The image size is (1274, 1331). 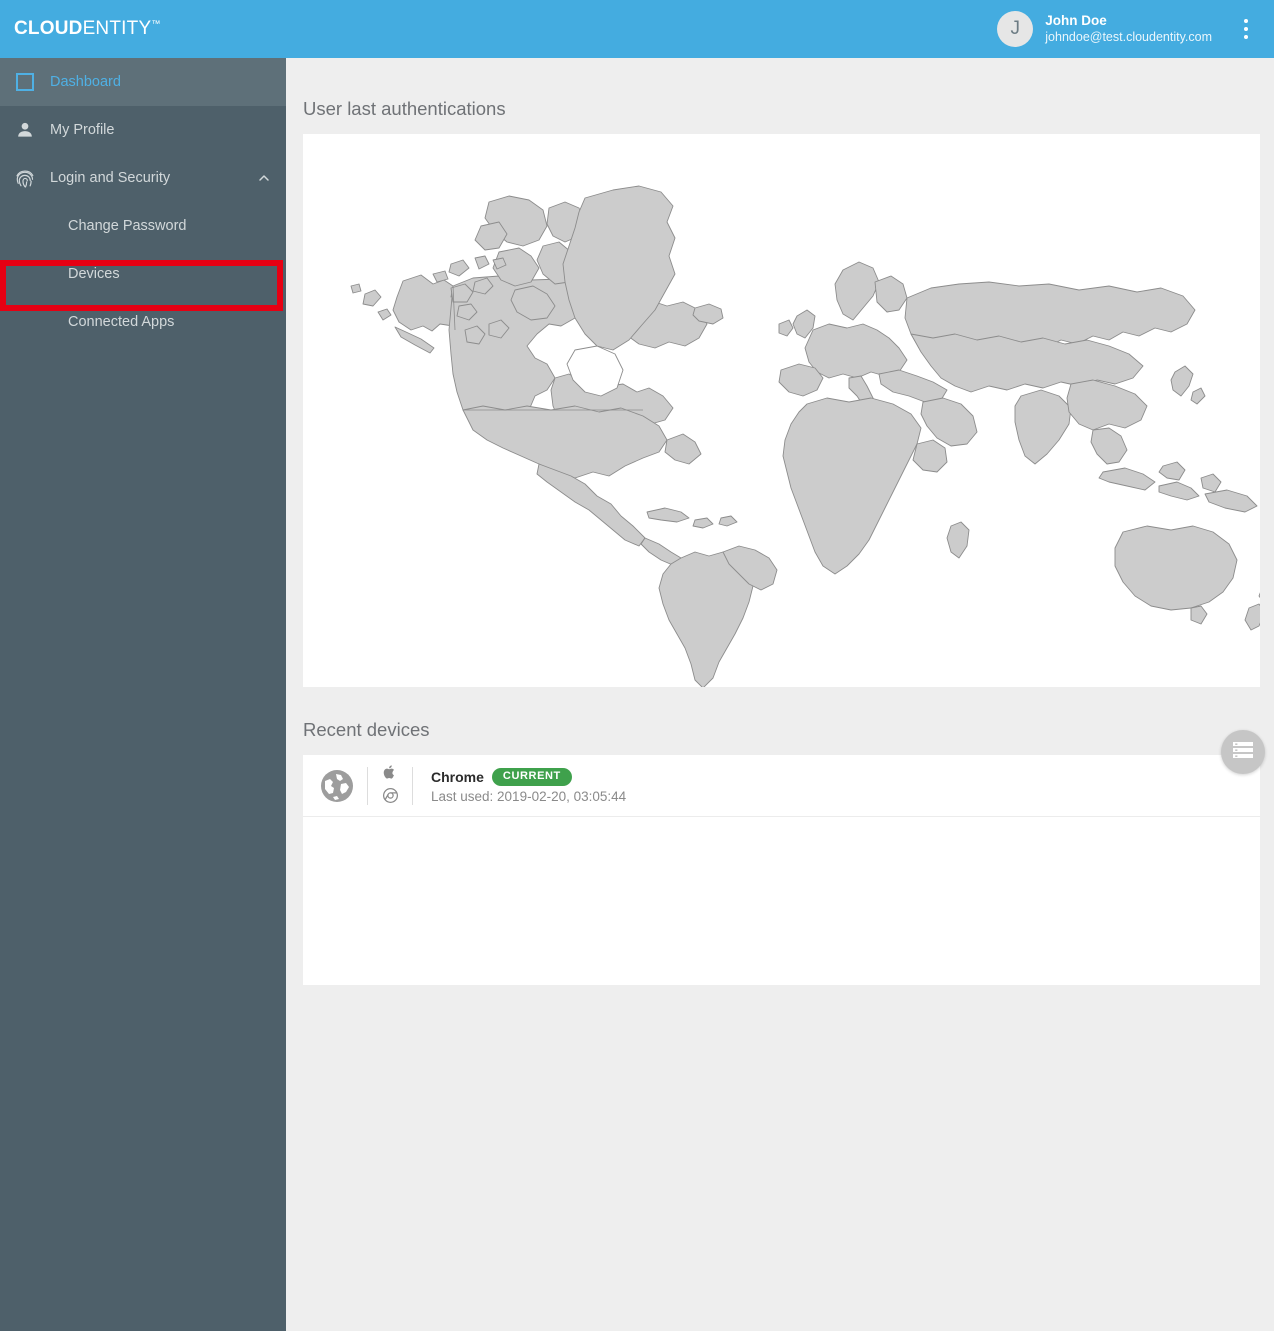 What do you see at coordinates (48, 28) in the screenshot?
I see `brand-logo-bold: CLOUD` at bounding box center [48, 28].